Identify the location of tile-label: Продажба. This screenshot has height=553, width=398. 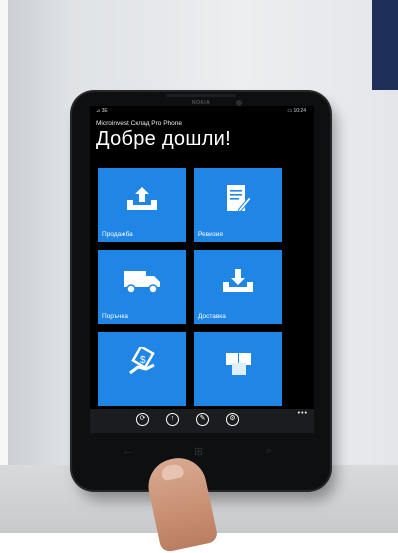
(117, 234).